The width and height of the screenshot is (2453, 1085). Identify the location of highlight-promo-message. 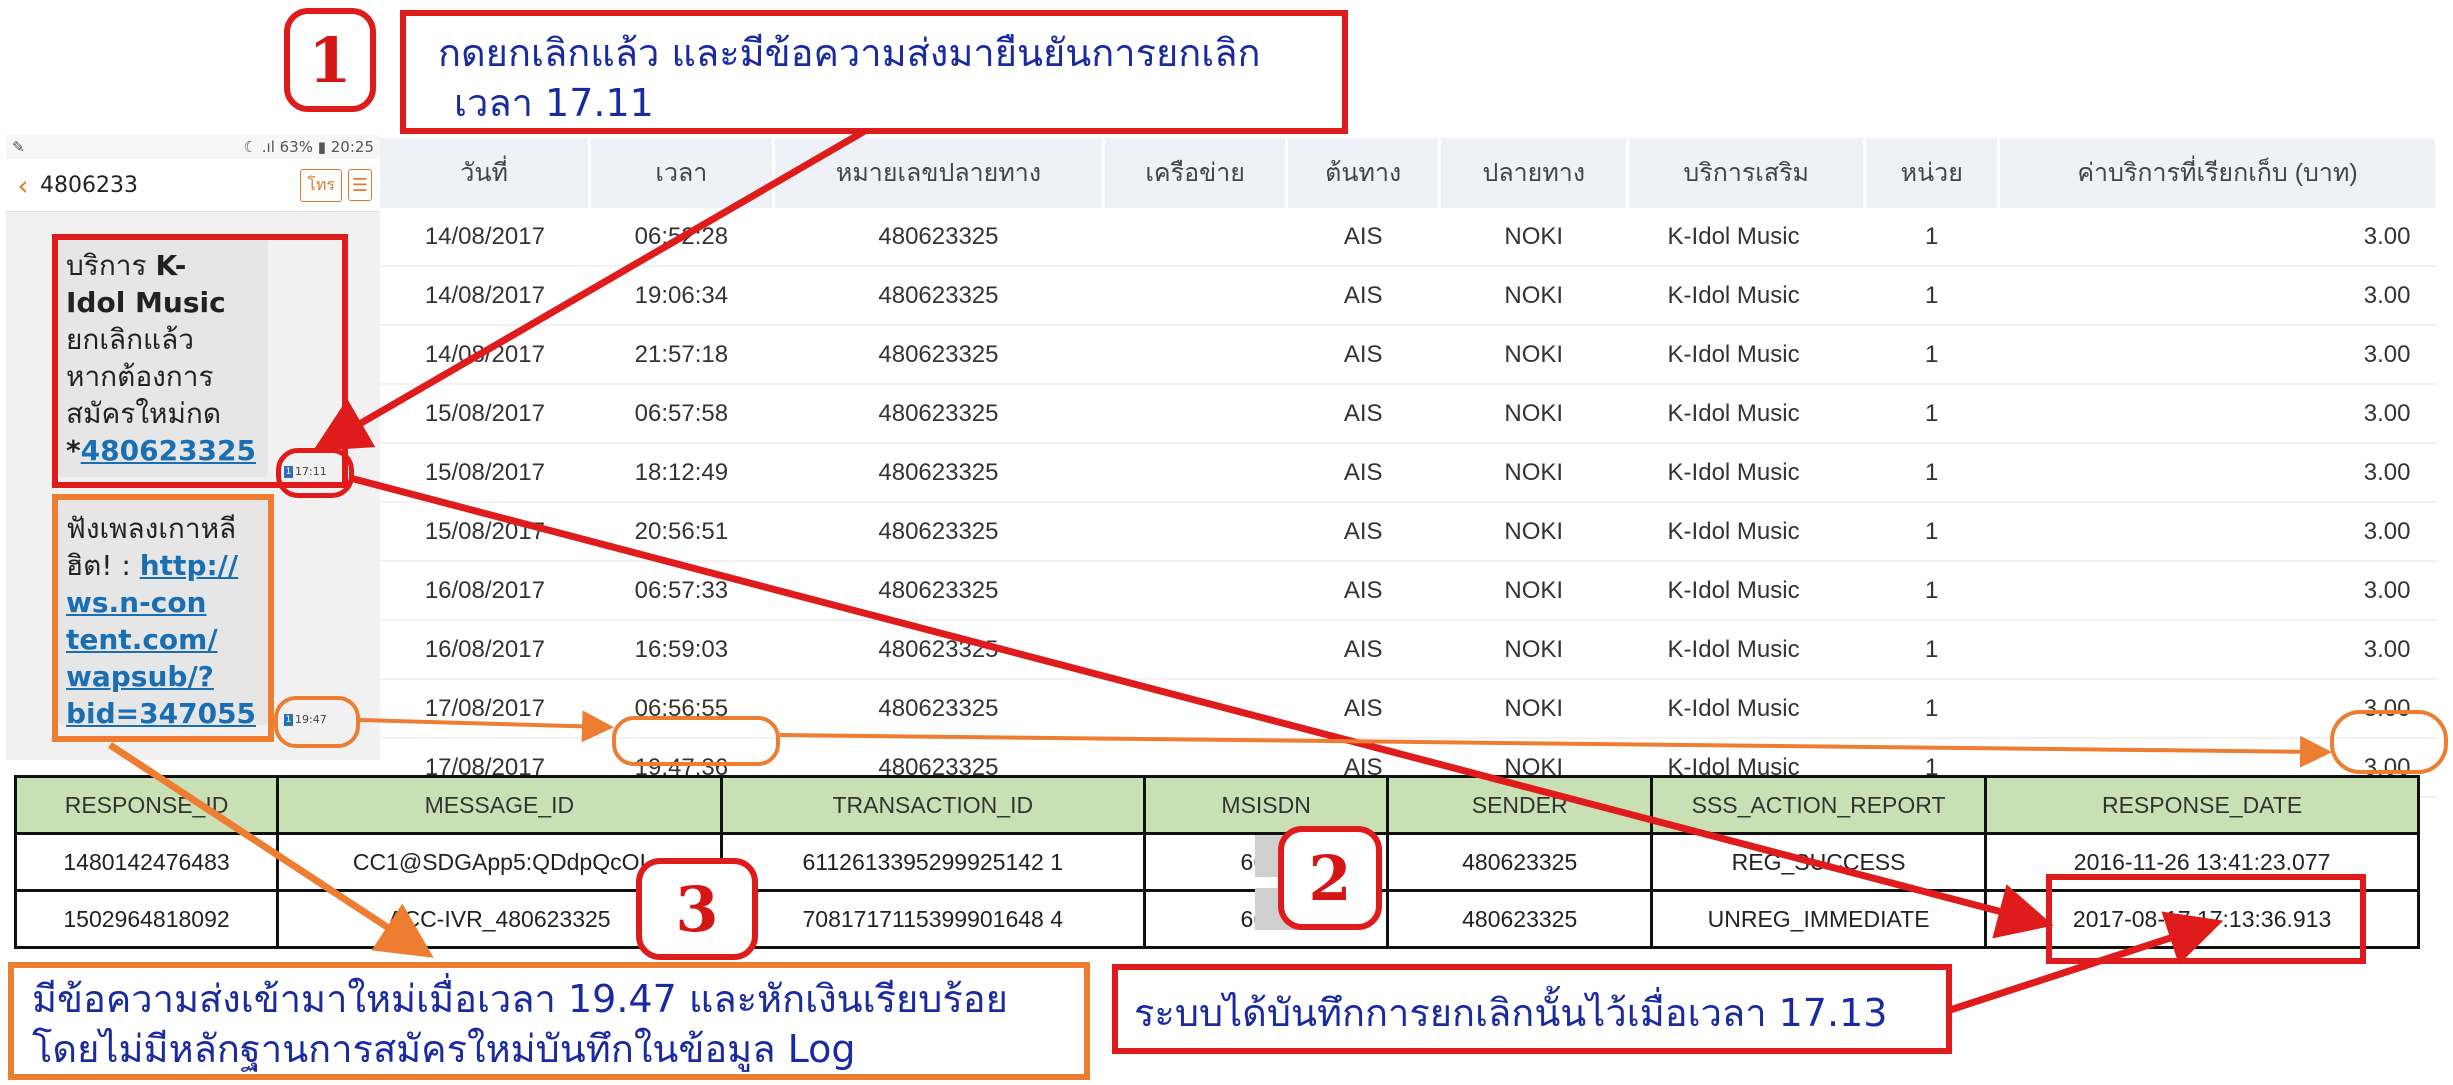
(163, 618).